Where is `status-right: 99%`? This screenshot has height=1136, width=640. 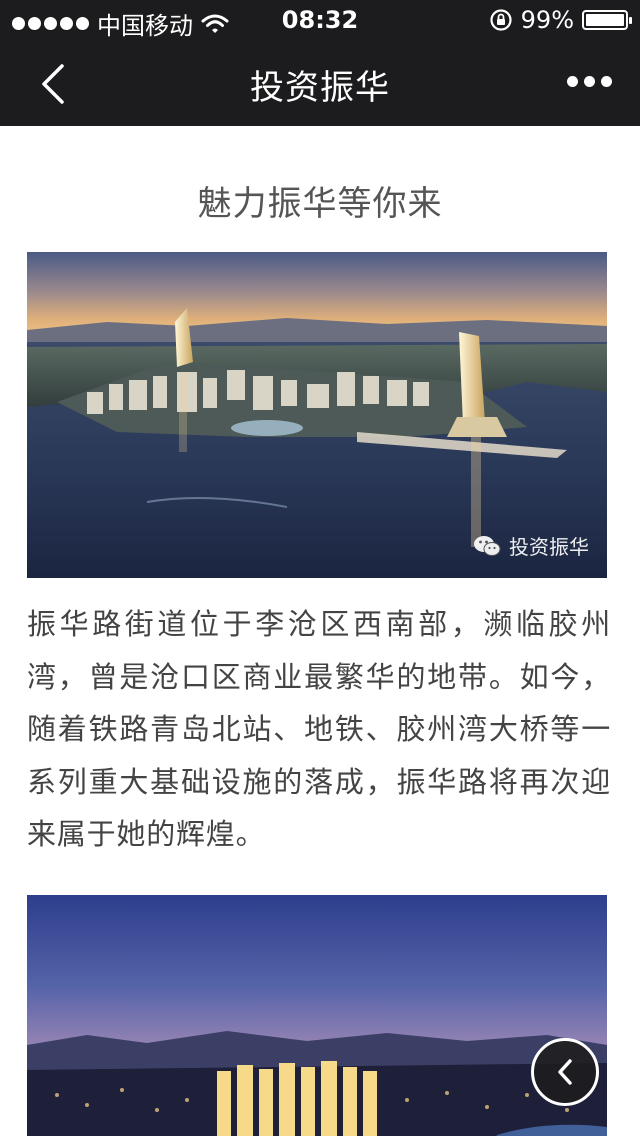 status-right: 99% is located at coordinates (560, 20).